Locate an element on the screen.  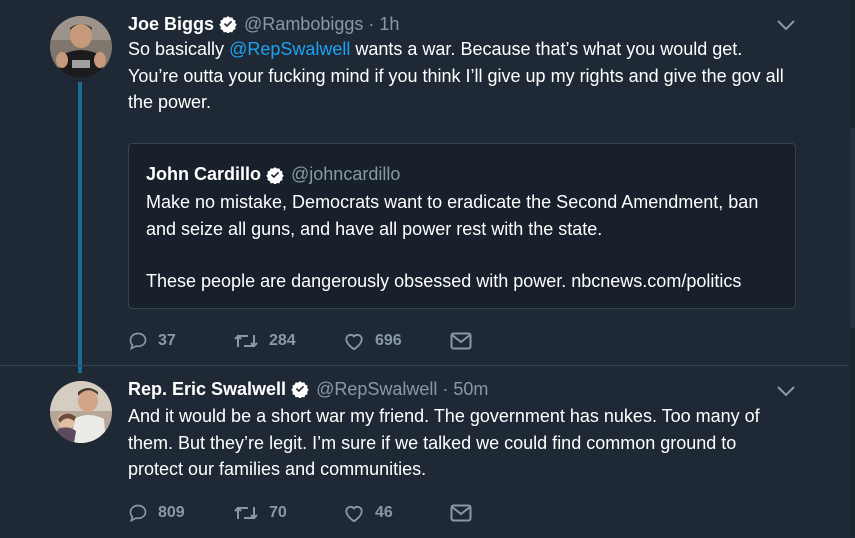
tweet-header: Joe Biggs @Rambobiggs · 1h is located at coordinates (263, 24).